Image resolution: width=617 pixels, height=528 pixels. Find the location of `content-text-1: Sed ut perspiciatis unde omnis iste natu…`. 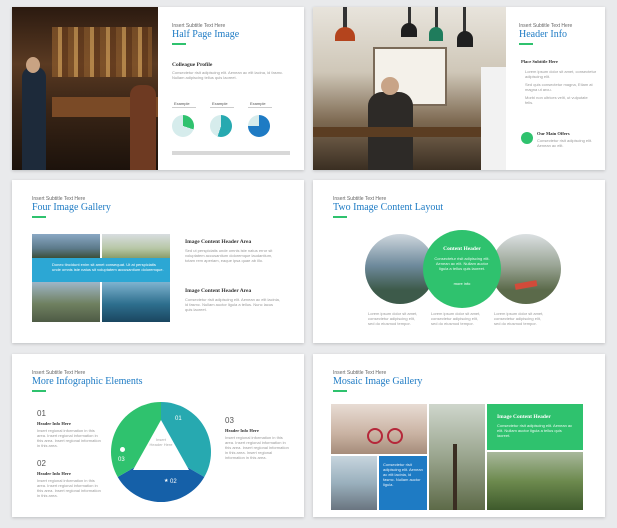

content-text-1: Sed ut perspiciatis unde omnis iste natu… is located at coordinates (229, 255).